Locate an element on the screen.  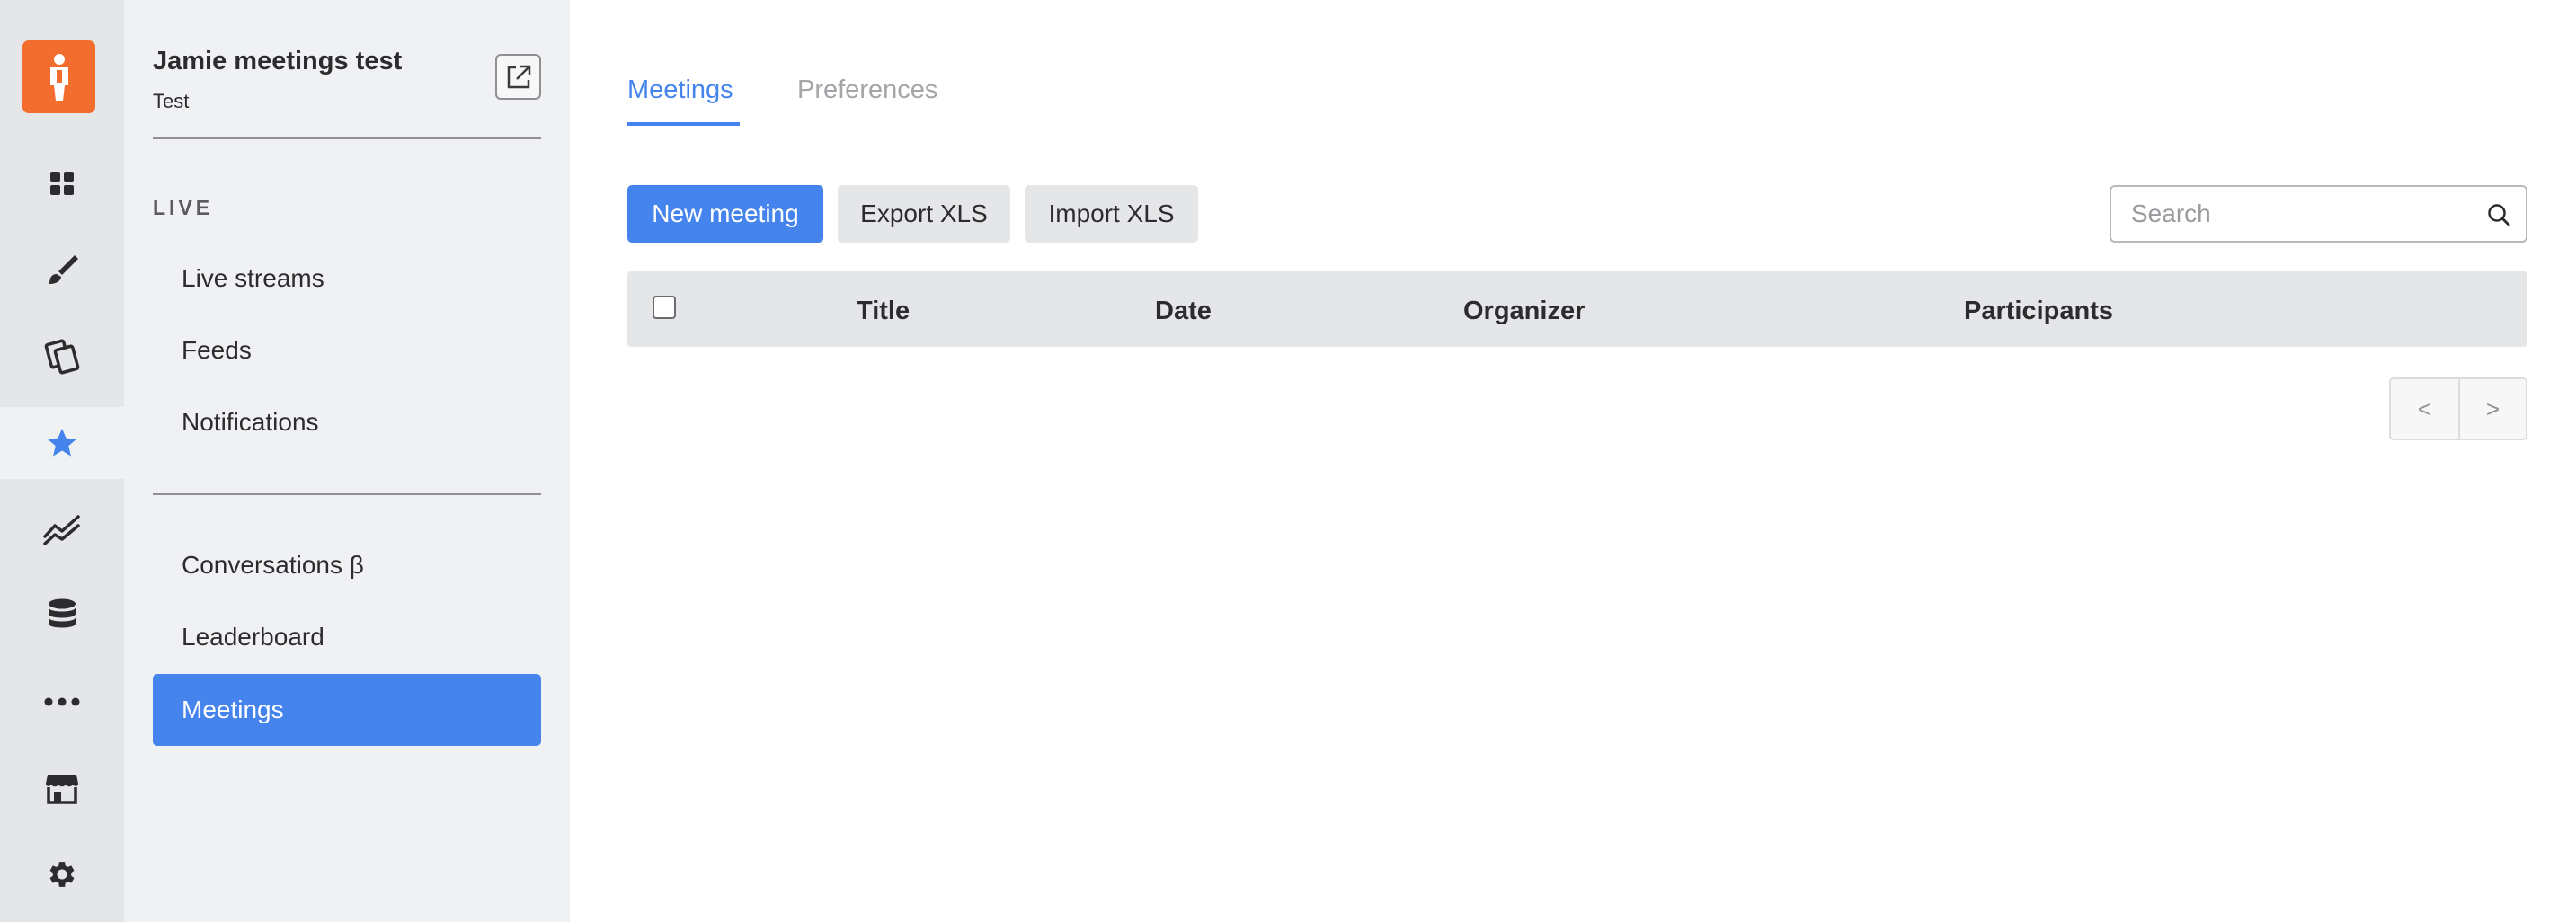
column-header-participants: Participants is located at coordinates (2038, 311).